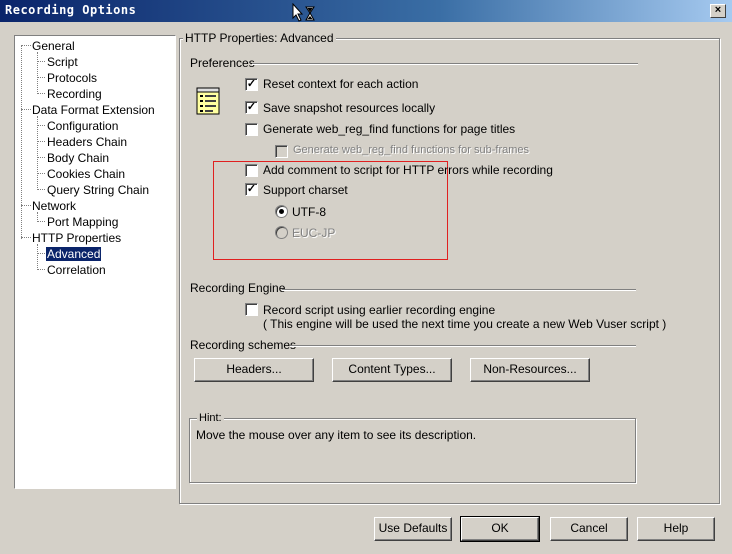  I want to click on tree-item-http-properties: HTTP Properties, so click(76, 238).